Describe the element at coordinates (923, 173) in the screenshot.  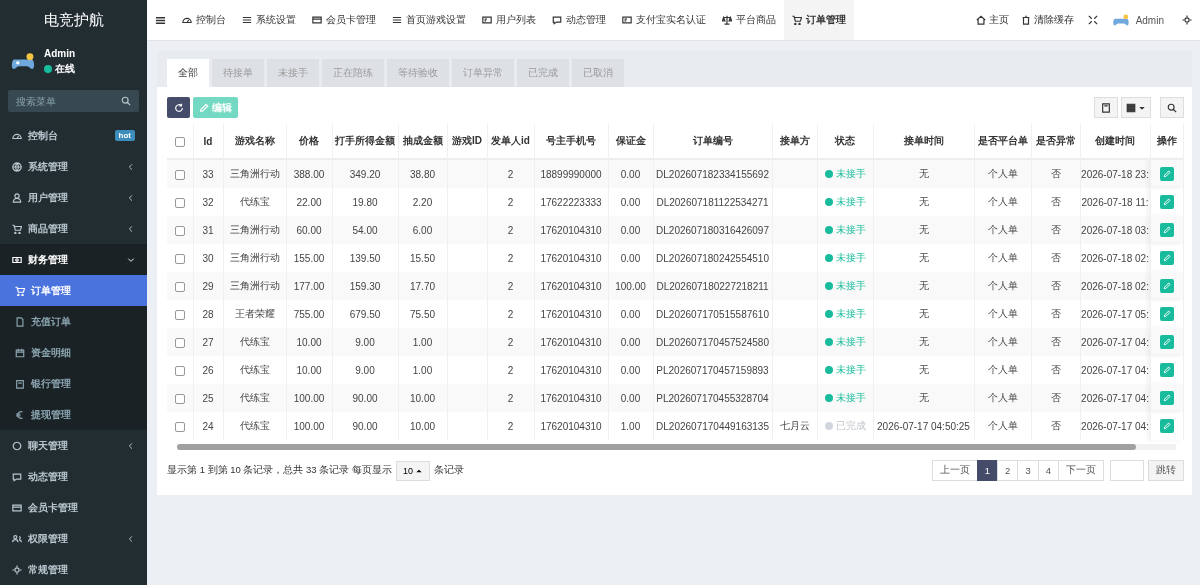
I see `table-cell: 无` at that location.